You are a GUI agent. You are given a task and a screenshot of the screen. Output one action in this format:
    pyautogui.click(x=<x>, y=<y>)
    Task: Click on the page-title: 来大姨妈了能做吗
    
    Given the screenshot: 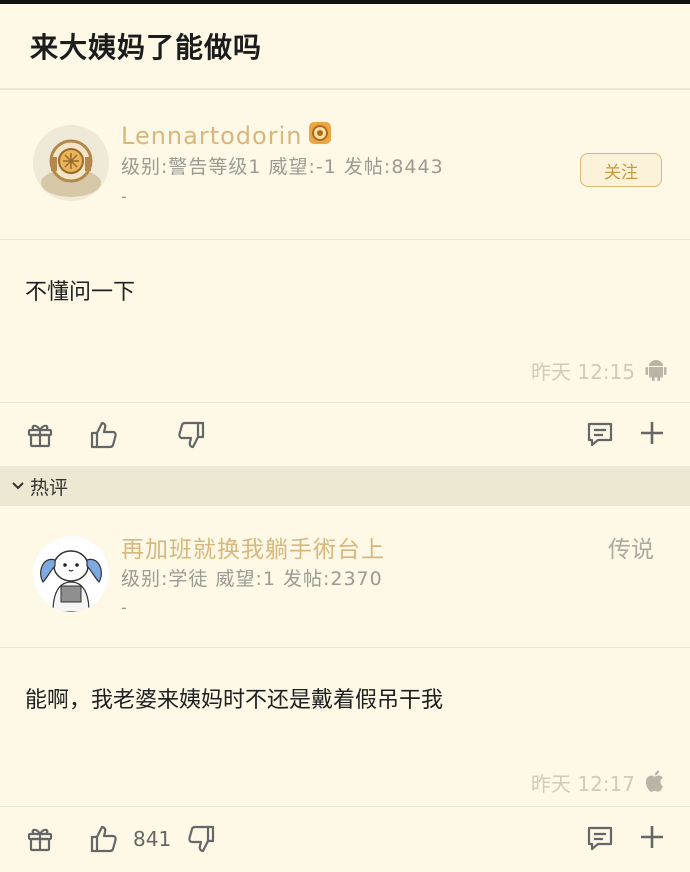 What is the action you would take?
    pyautogui.click(x=146, y=47)
    